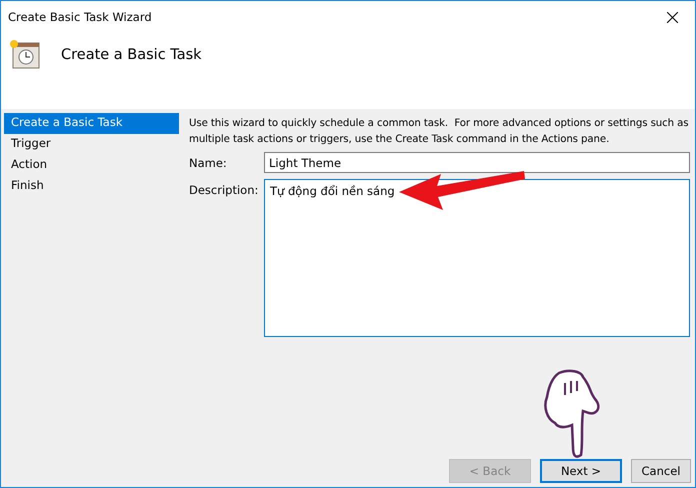  What do you see at coordinates (439, 132) in the screenshot?
I see `intro-text: Use this wizard to quickly schedule a common task. For more advanced options or settings such as multiple task actions or triggers, use the Create Task command in the Actions pane.` at bounding box center [439, 132].